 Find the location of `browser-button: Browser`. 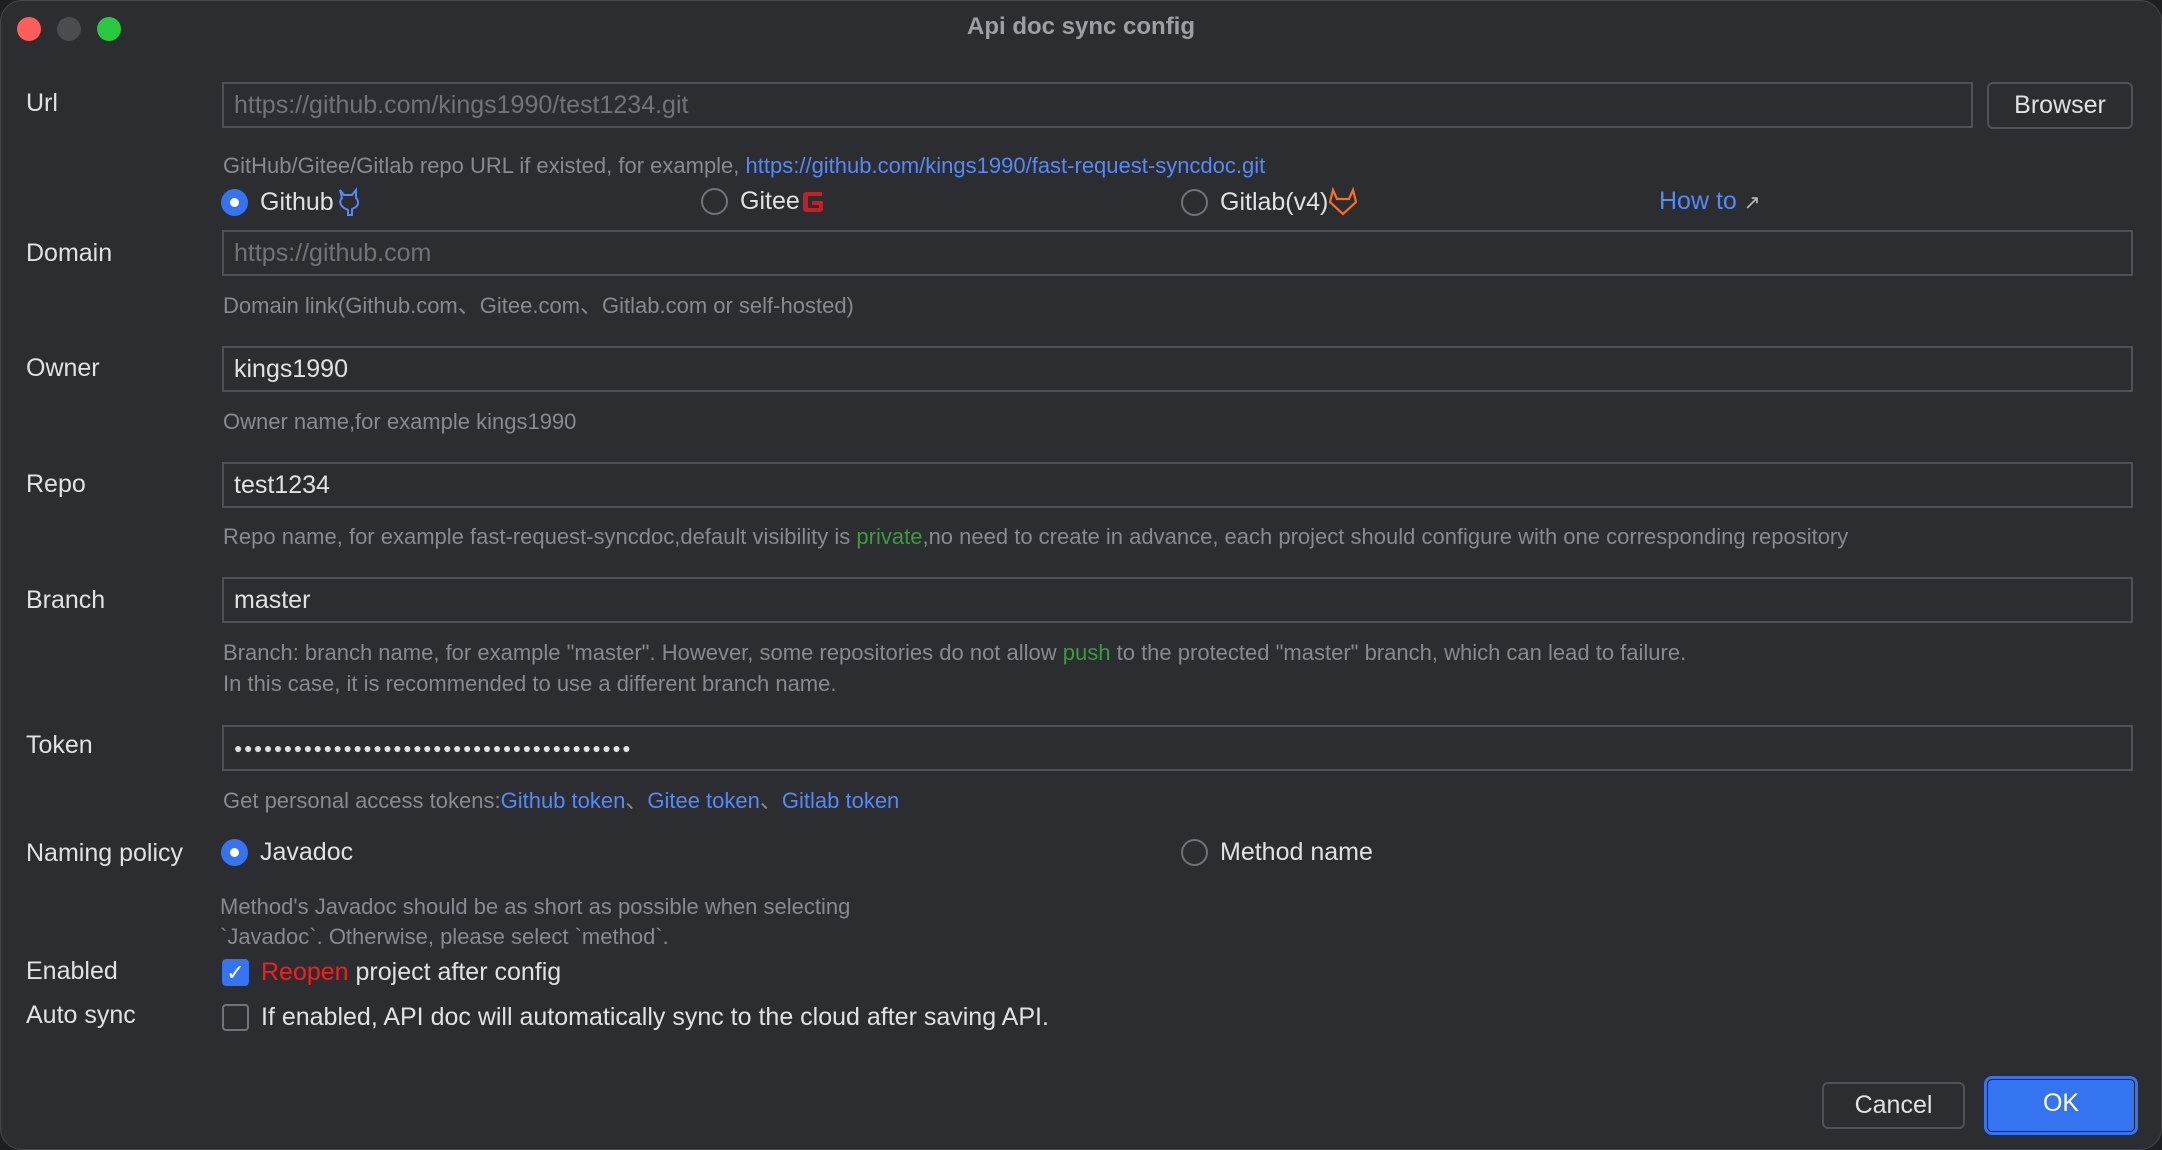

browser-button: Browser is located at coordinates (2060, 105).